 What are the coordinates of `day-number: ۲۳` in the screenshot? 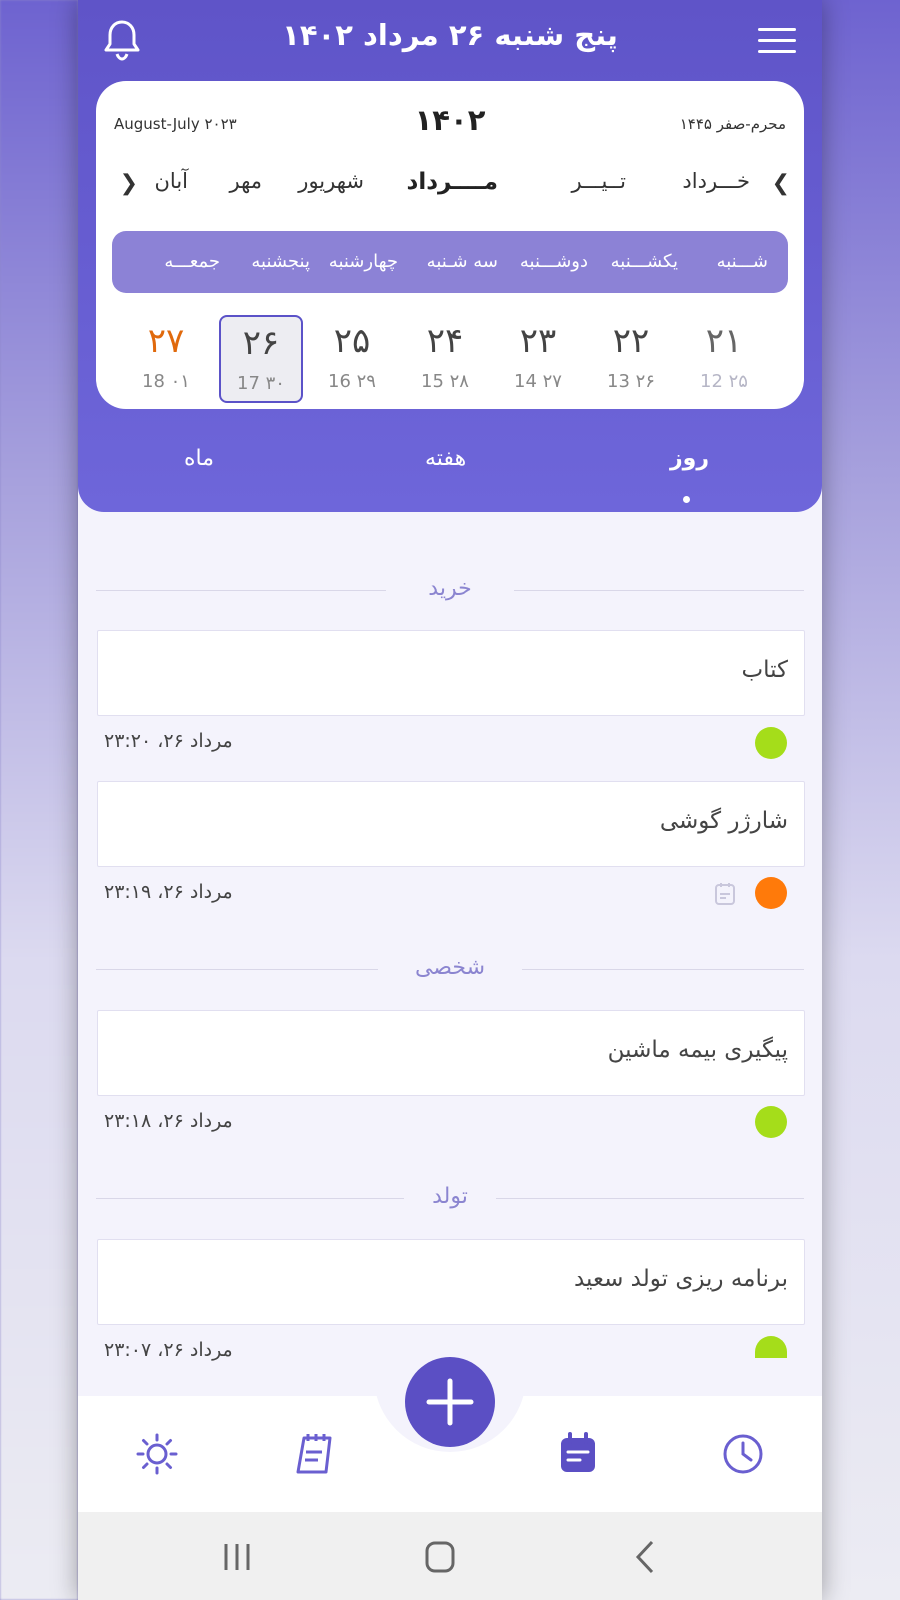 It's located at (538, 341).